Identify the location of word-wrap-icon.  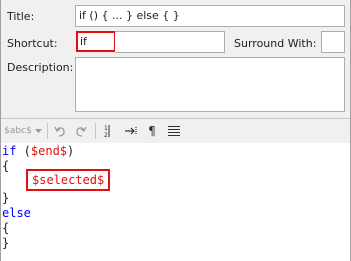
(174, 131).